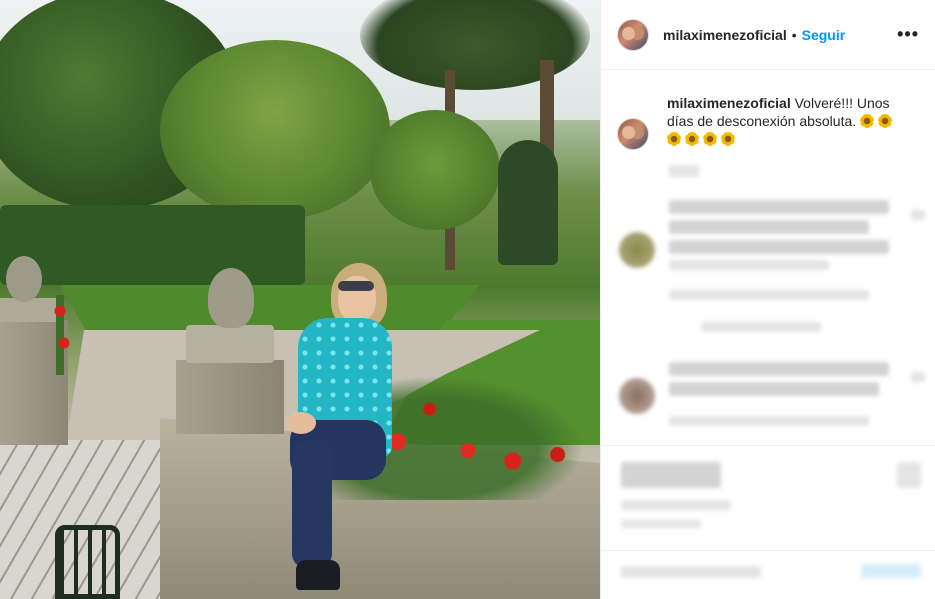  Describe the element at coordinates (729, 103) in the screenshot. I see `caption-username: milaximenezoficial` at that location.